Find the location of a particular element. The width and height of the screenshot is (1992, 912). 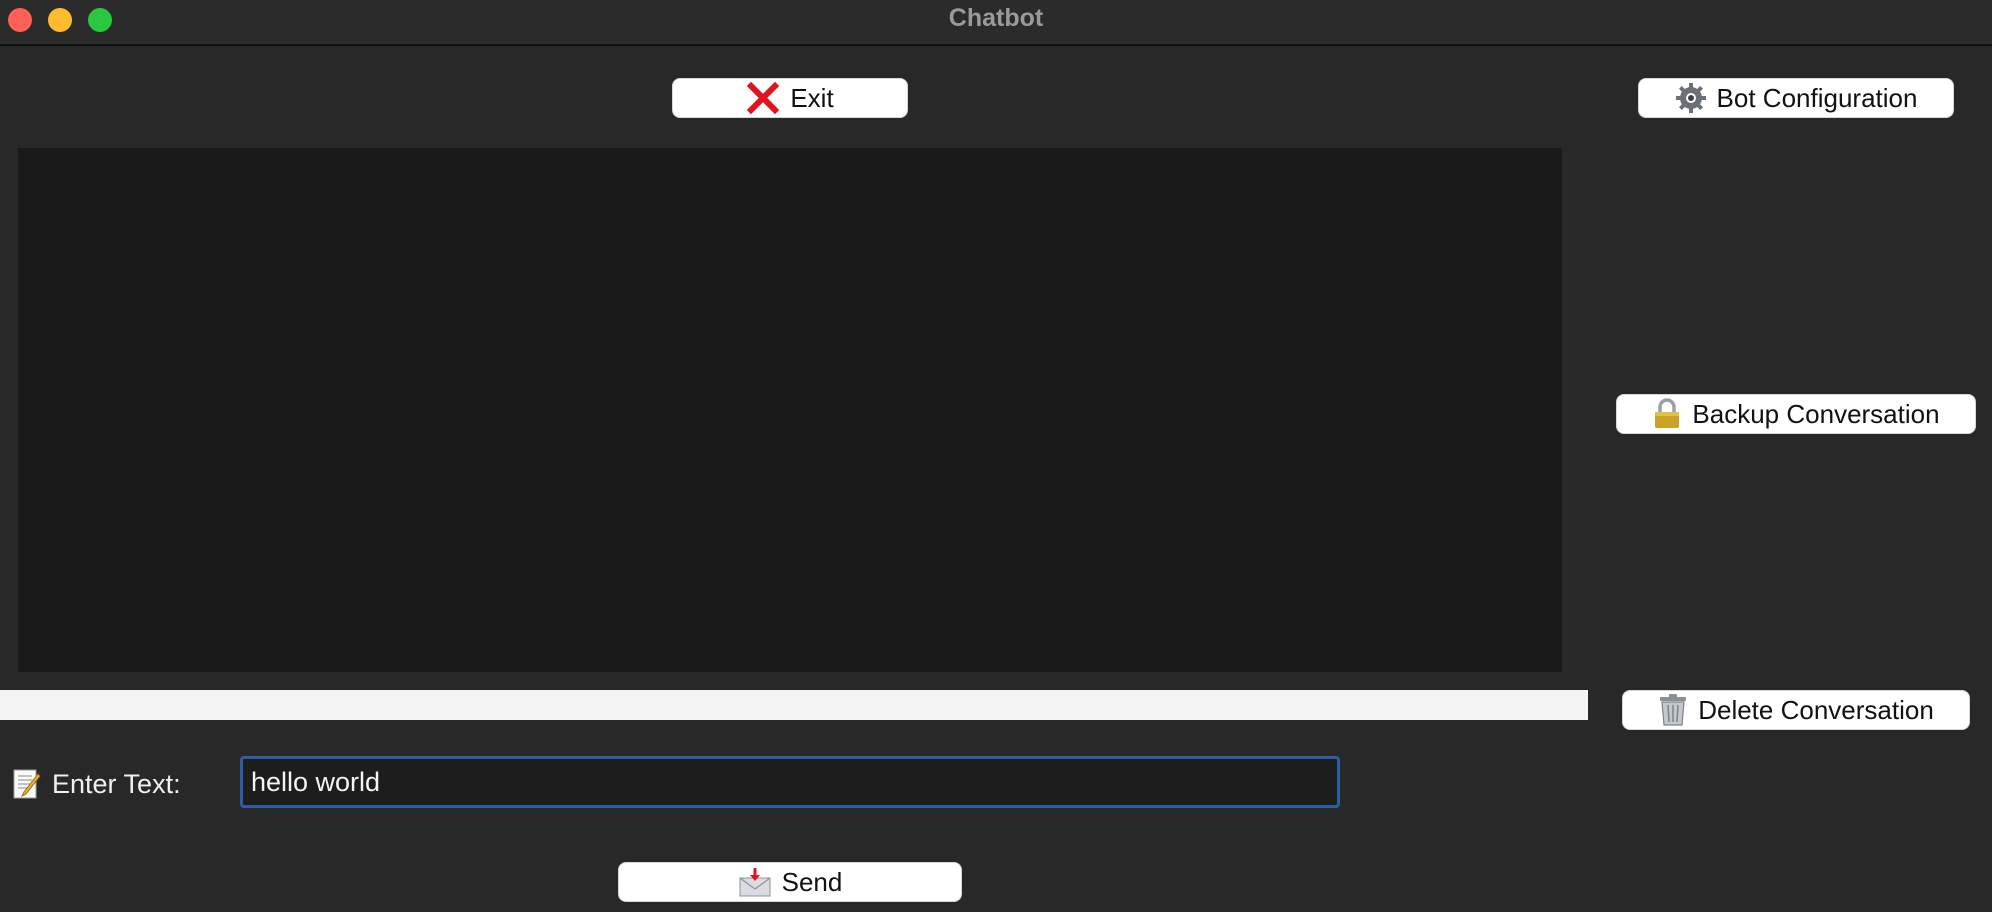

trash-icon is located at coordinates (1673, 710).